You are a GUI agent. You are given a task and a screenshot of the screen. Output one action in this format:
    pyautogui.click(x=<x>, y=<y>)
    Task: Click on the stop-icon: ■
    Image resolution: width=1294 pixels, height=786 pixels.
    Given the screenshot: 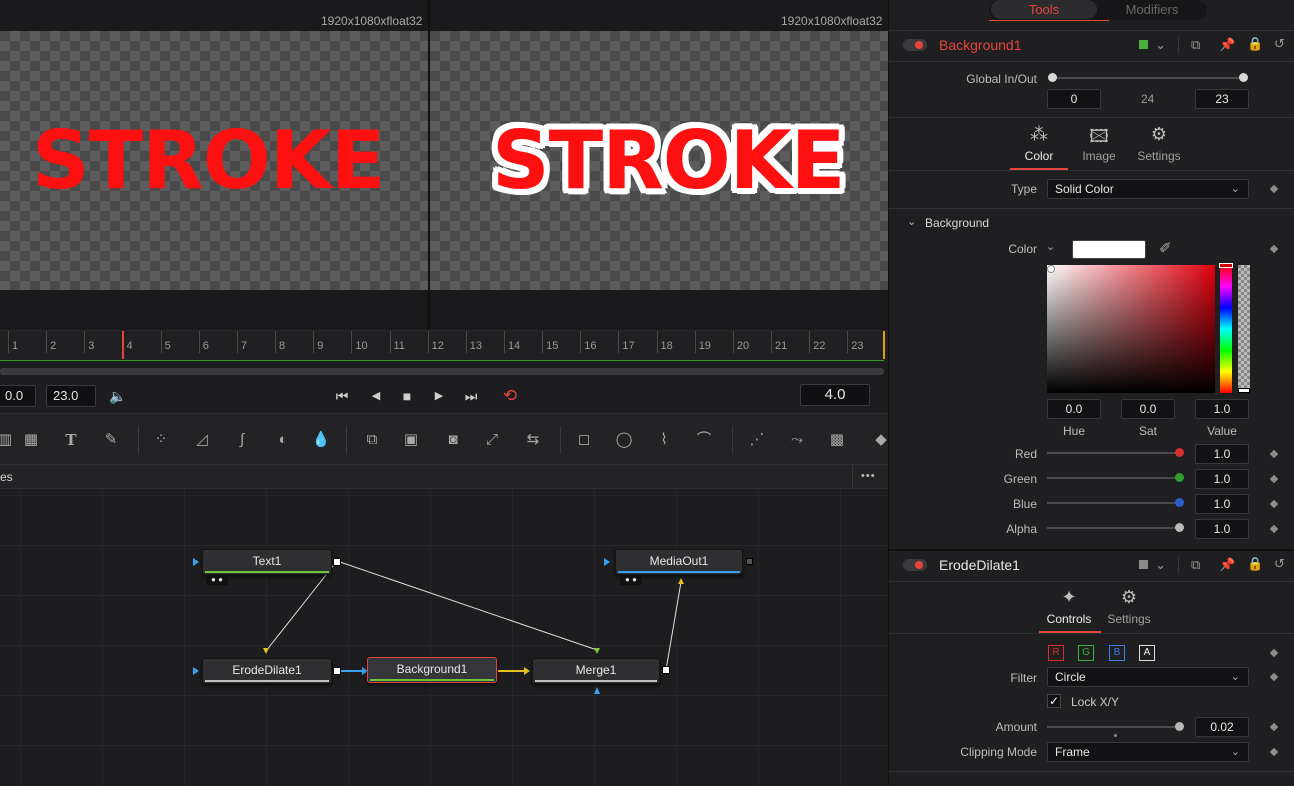 What is the action you would take?
    pyautogui.click(x=407, y=396)
    